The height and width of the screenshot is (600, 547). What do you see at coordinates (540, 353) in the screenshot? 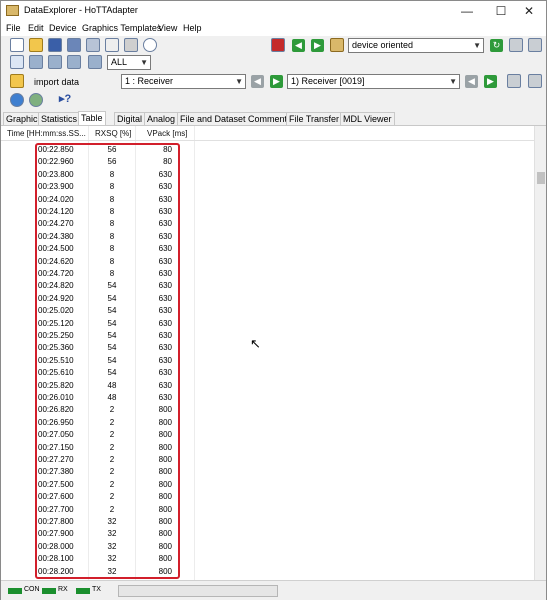
I see `vertical-scrollbar` at bounding box center [540, 353].